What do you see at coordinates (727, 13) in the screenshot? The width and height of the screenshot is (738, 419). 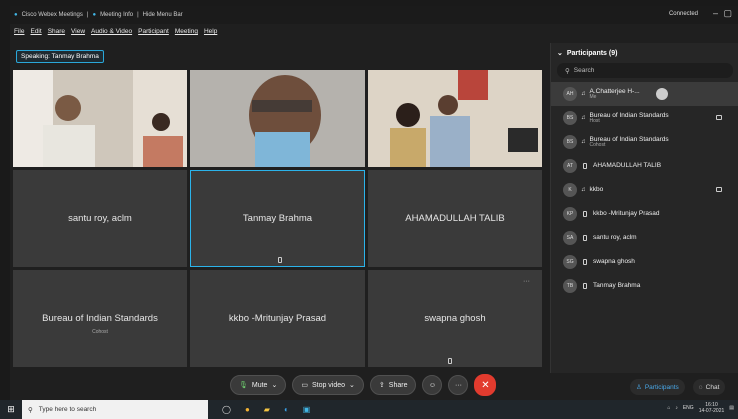 I see `maximize-button: ▢` at bounding box center [727, 13].